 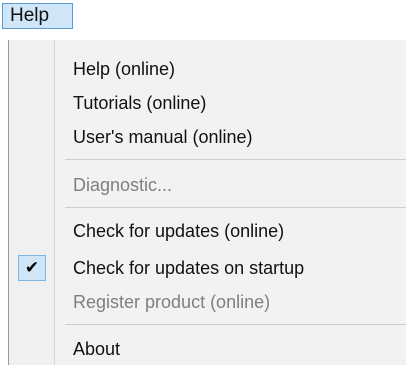 I want to click on menu-item-register-product-online: Register product (online), so click(x=207, y=302).